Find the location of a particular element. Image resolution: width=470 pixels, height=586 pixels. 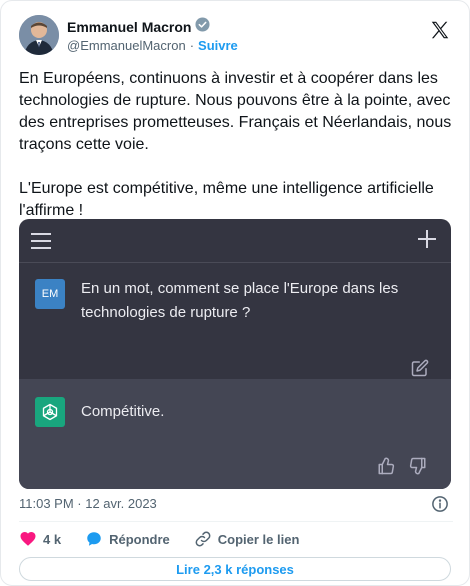

tweet-actions: 4 k Répondre Copier le lien is located at coordinates (171, 539).